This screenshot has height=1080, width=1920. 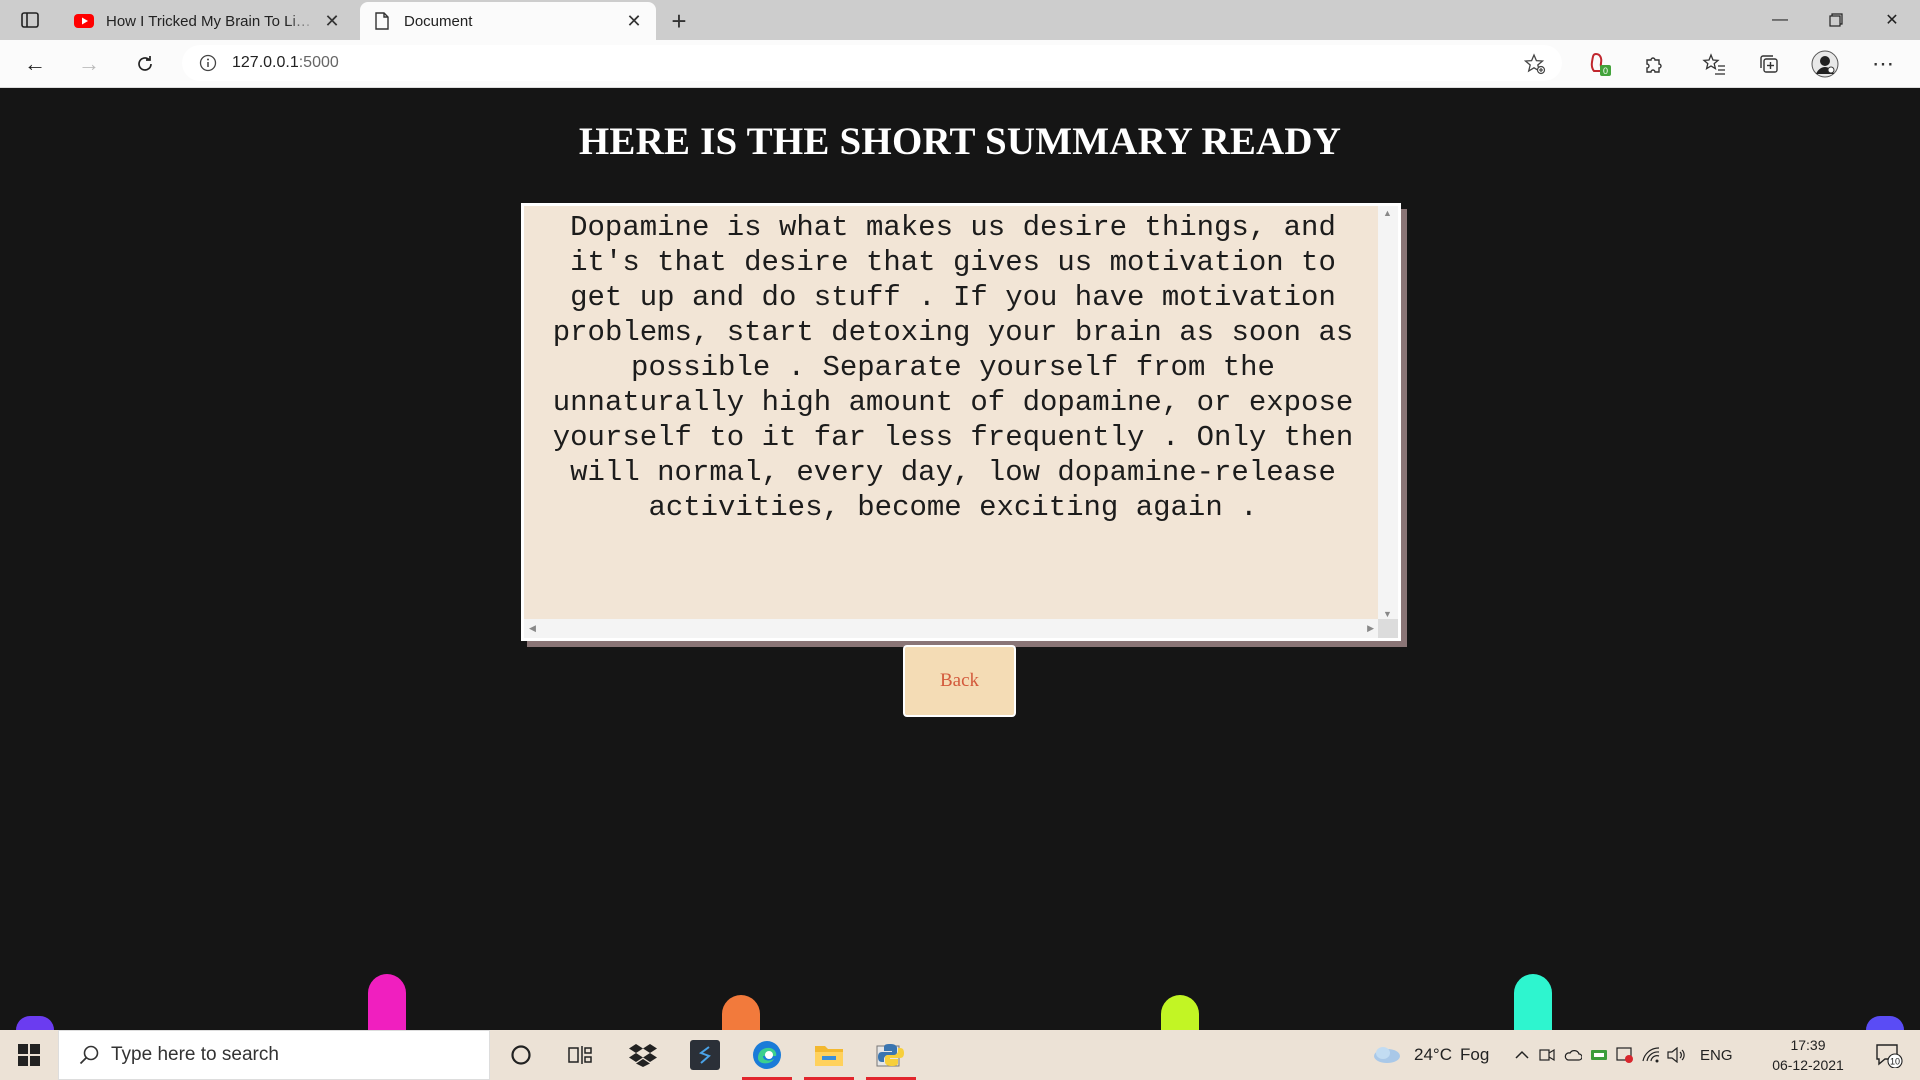 What do you see at coordinates (580, 1055) in the screenshot?
I see `task-view-icon` at bounding box center [580, 1055].